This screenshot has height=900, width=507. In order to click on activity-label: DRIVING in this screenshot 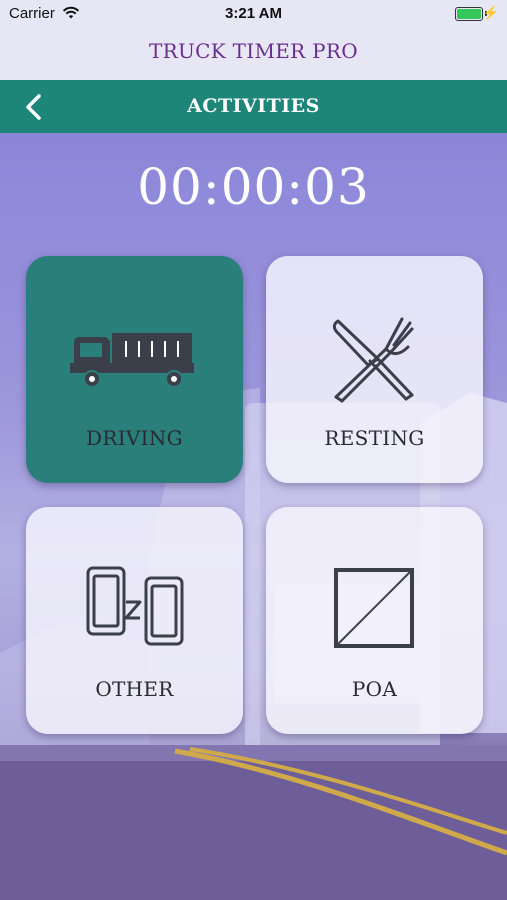, I will do `click(134, 438)`.